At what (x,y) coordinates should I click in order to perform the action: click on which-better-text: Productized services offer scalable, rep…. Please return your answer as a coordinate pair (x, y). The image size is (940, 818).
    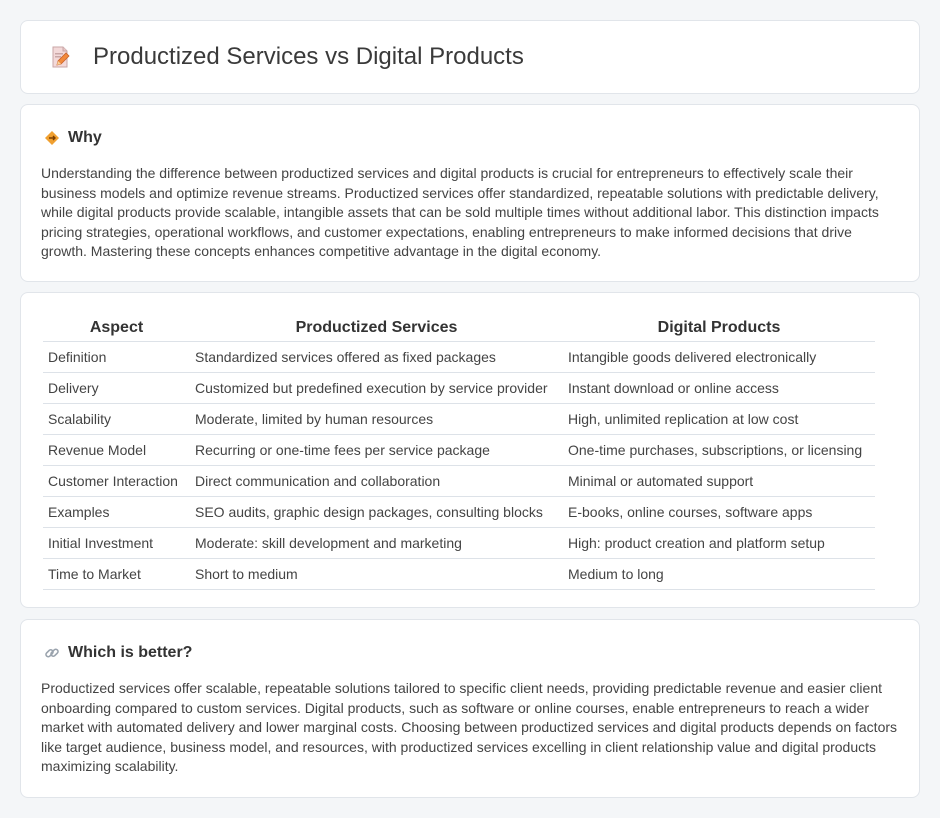
    Looking at the image, I should click on (469, 727).